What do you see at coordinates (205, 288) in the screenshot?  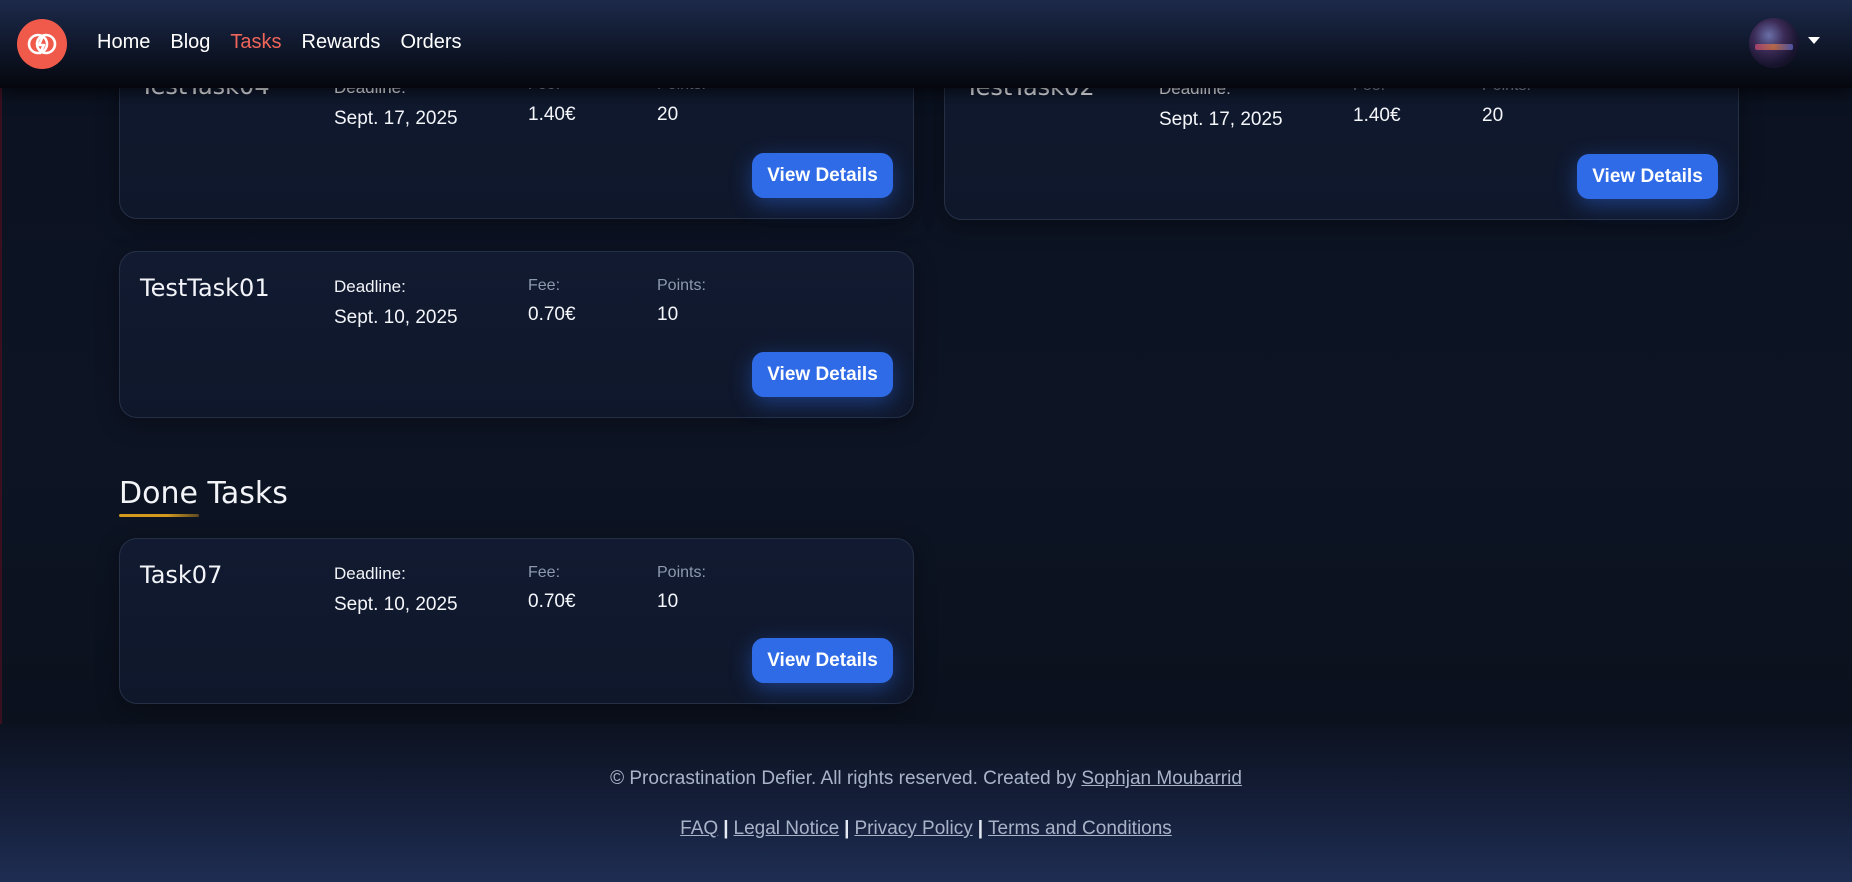 I see `task-name: TestTask01` at bounding box center [205, 288].